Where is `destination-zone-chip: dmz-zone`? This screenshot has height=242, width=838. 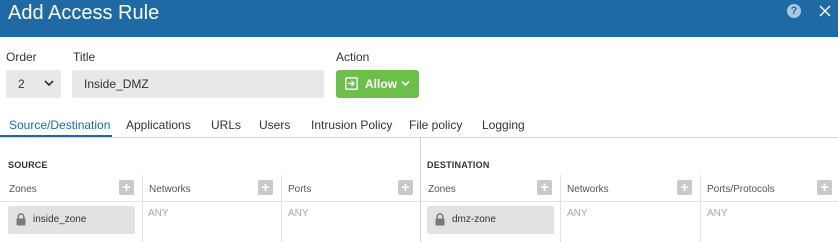 destination-zone-chip: dmz-zone is located at coordinates (490, 220).